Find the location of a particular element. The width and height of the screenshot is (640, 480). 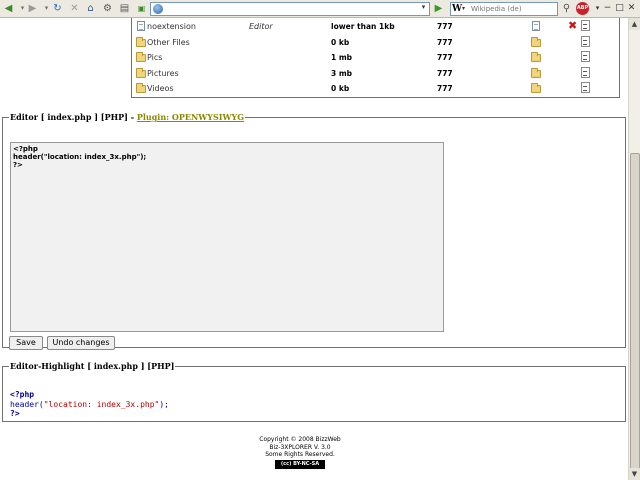

search-bar: W ▾ is located at coordinates (504, 9).